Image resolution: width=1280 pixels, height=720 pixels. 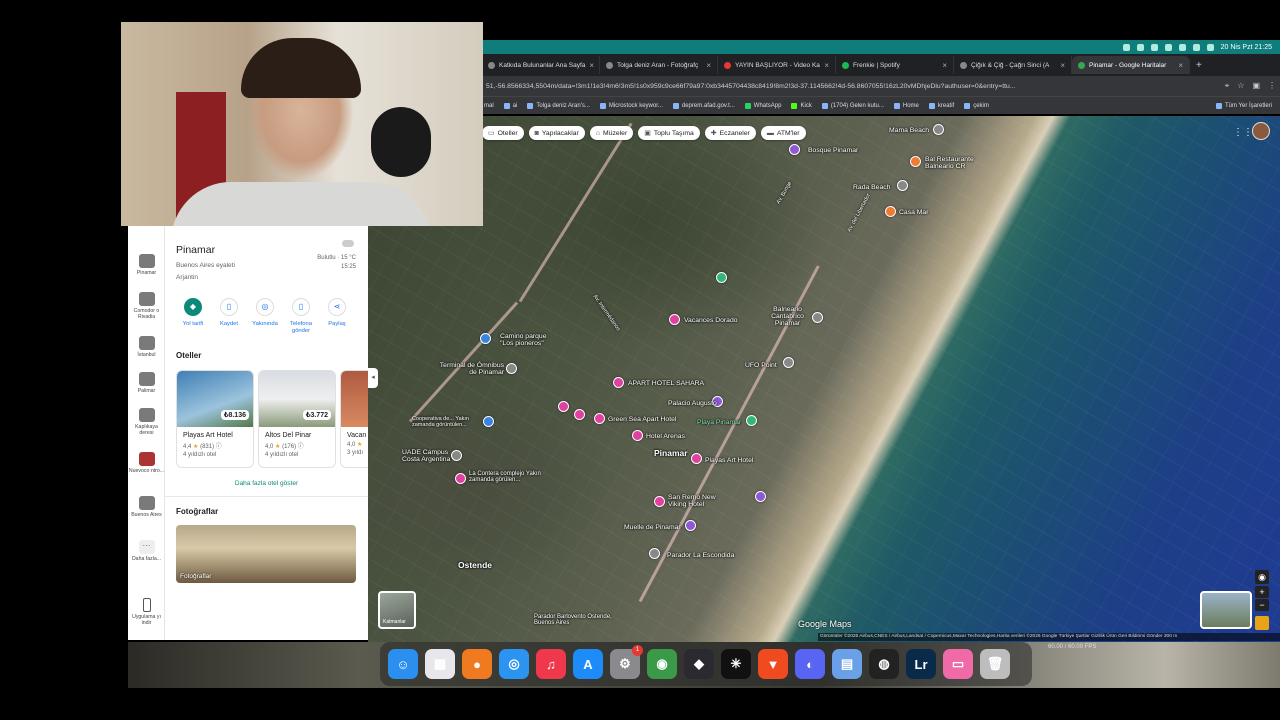 What do you see at coordinates (266, 483) in the screenshot?
I see `more-hotels-link: Daha fazla otel göster` at bounding box center [266, 483].